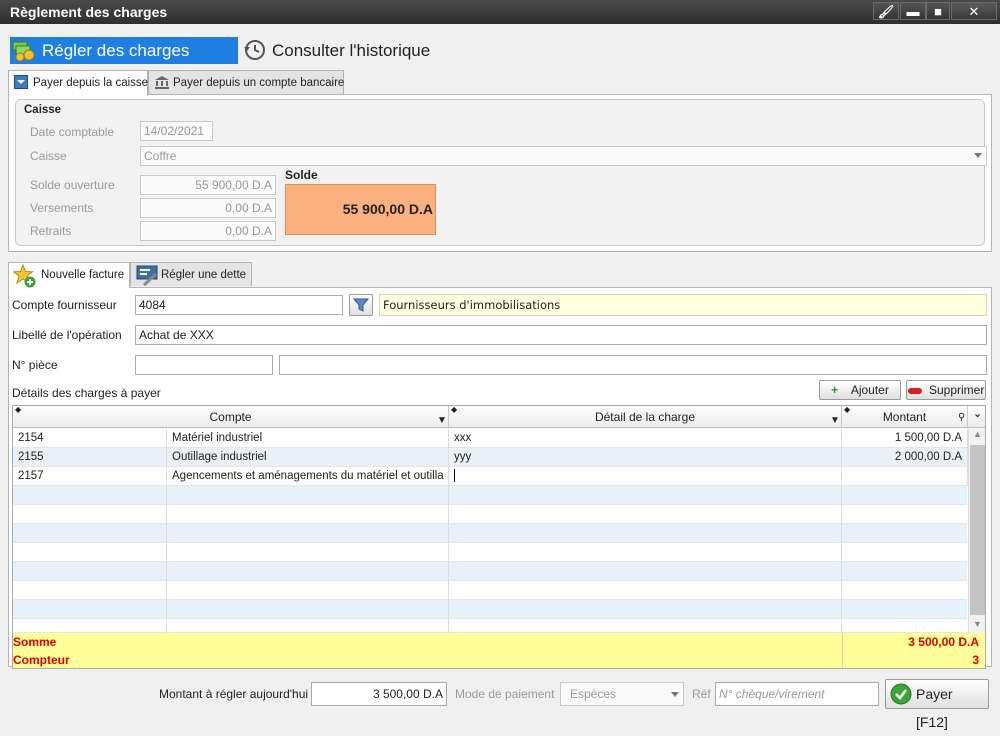 The image size is (1000, 736). I want to click on column-header-compte: Compte, so click(231, 417).